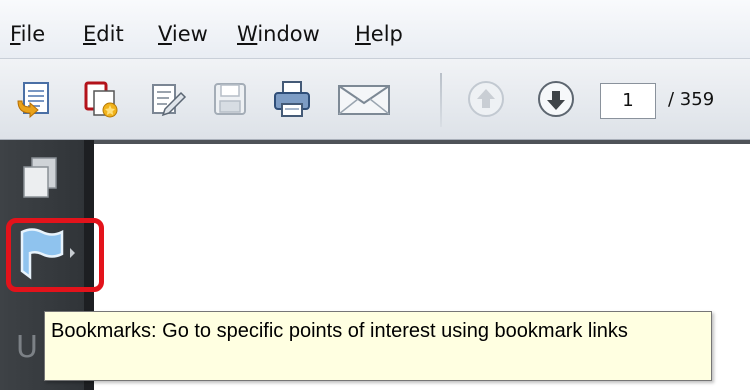  What do you see at coordinates (27, 347) in the screenshot?
I see `signatures-icon: U` at bounding box center [27, 347].